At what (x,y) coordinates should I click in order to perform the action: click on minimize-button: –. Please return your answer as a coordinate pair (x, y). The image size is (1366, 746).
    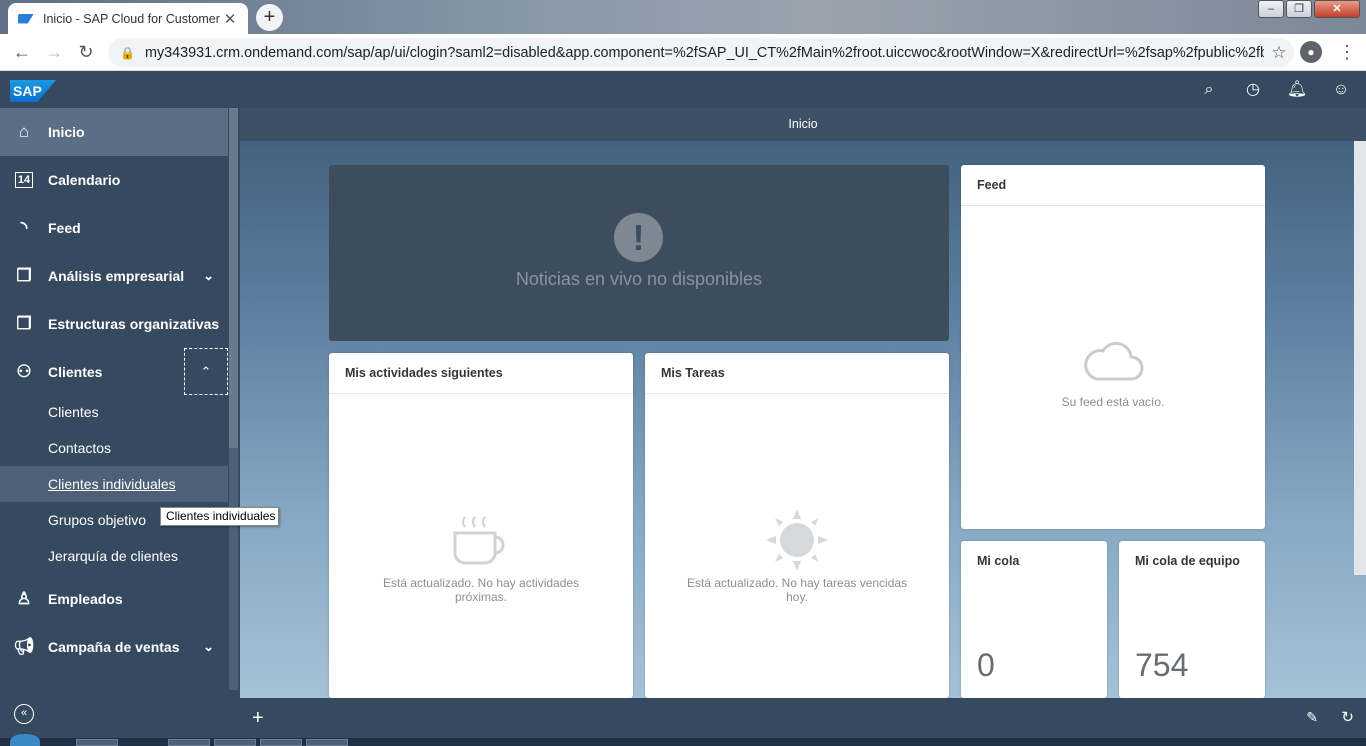
    Looking at the image, I should click on (1271, 9).